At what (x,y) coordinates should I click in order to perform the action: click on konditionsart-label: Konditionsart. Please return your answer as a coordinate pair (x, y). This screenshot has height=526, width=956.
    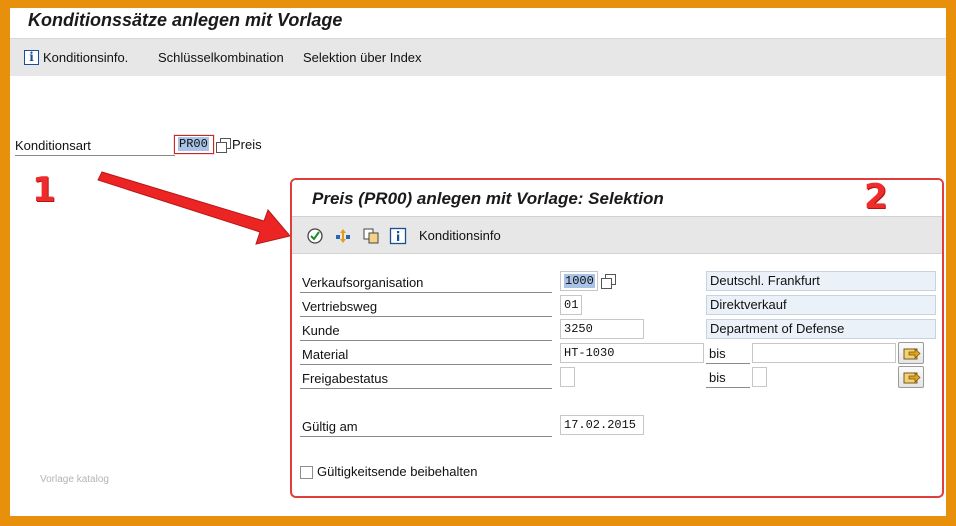
    Looking at the image, I should click on (95, 147).